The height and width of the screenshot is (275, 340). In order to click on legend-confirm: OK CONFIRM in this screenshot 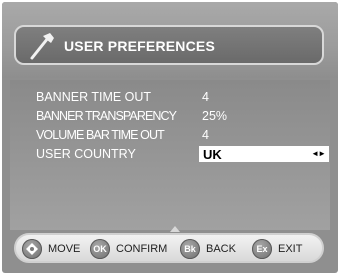, I will do `click(128, 249)`.